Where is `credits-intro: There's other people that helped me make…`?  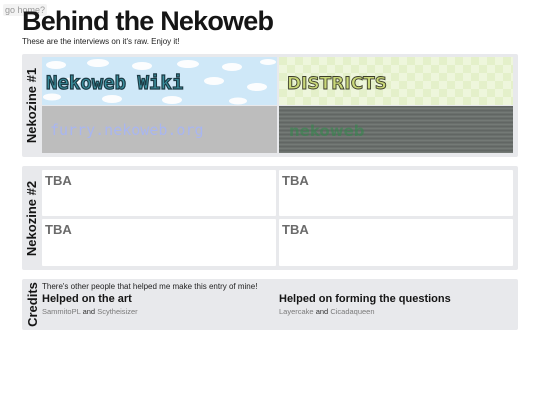
credits-intro: There's other people that helped me make… is located at coordinates (150, 286).